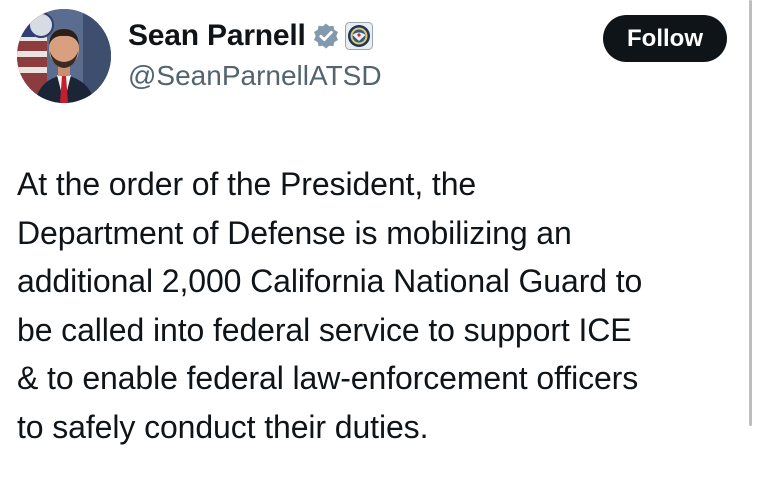 This screenshot has height=477, width=760. I want to click on verified-badge-icon, so click(326, 36).